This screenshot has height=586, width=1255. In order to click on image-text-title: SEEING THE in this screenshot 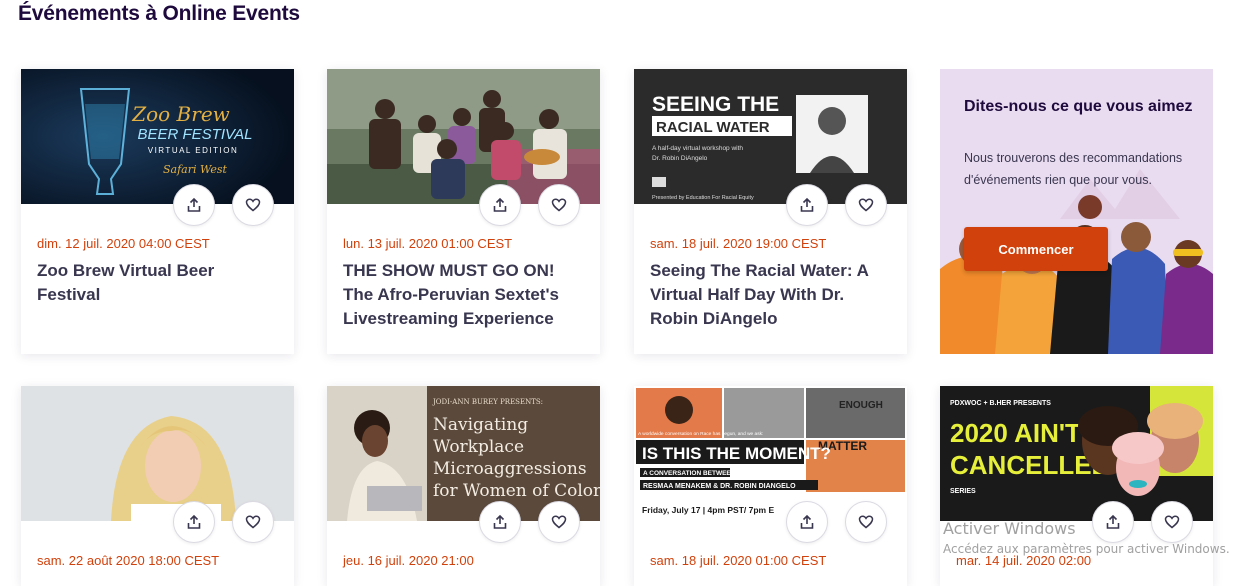, I will do `click(715, 104)`.